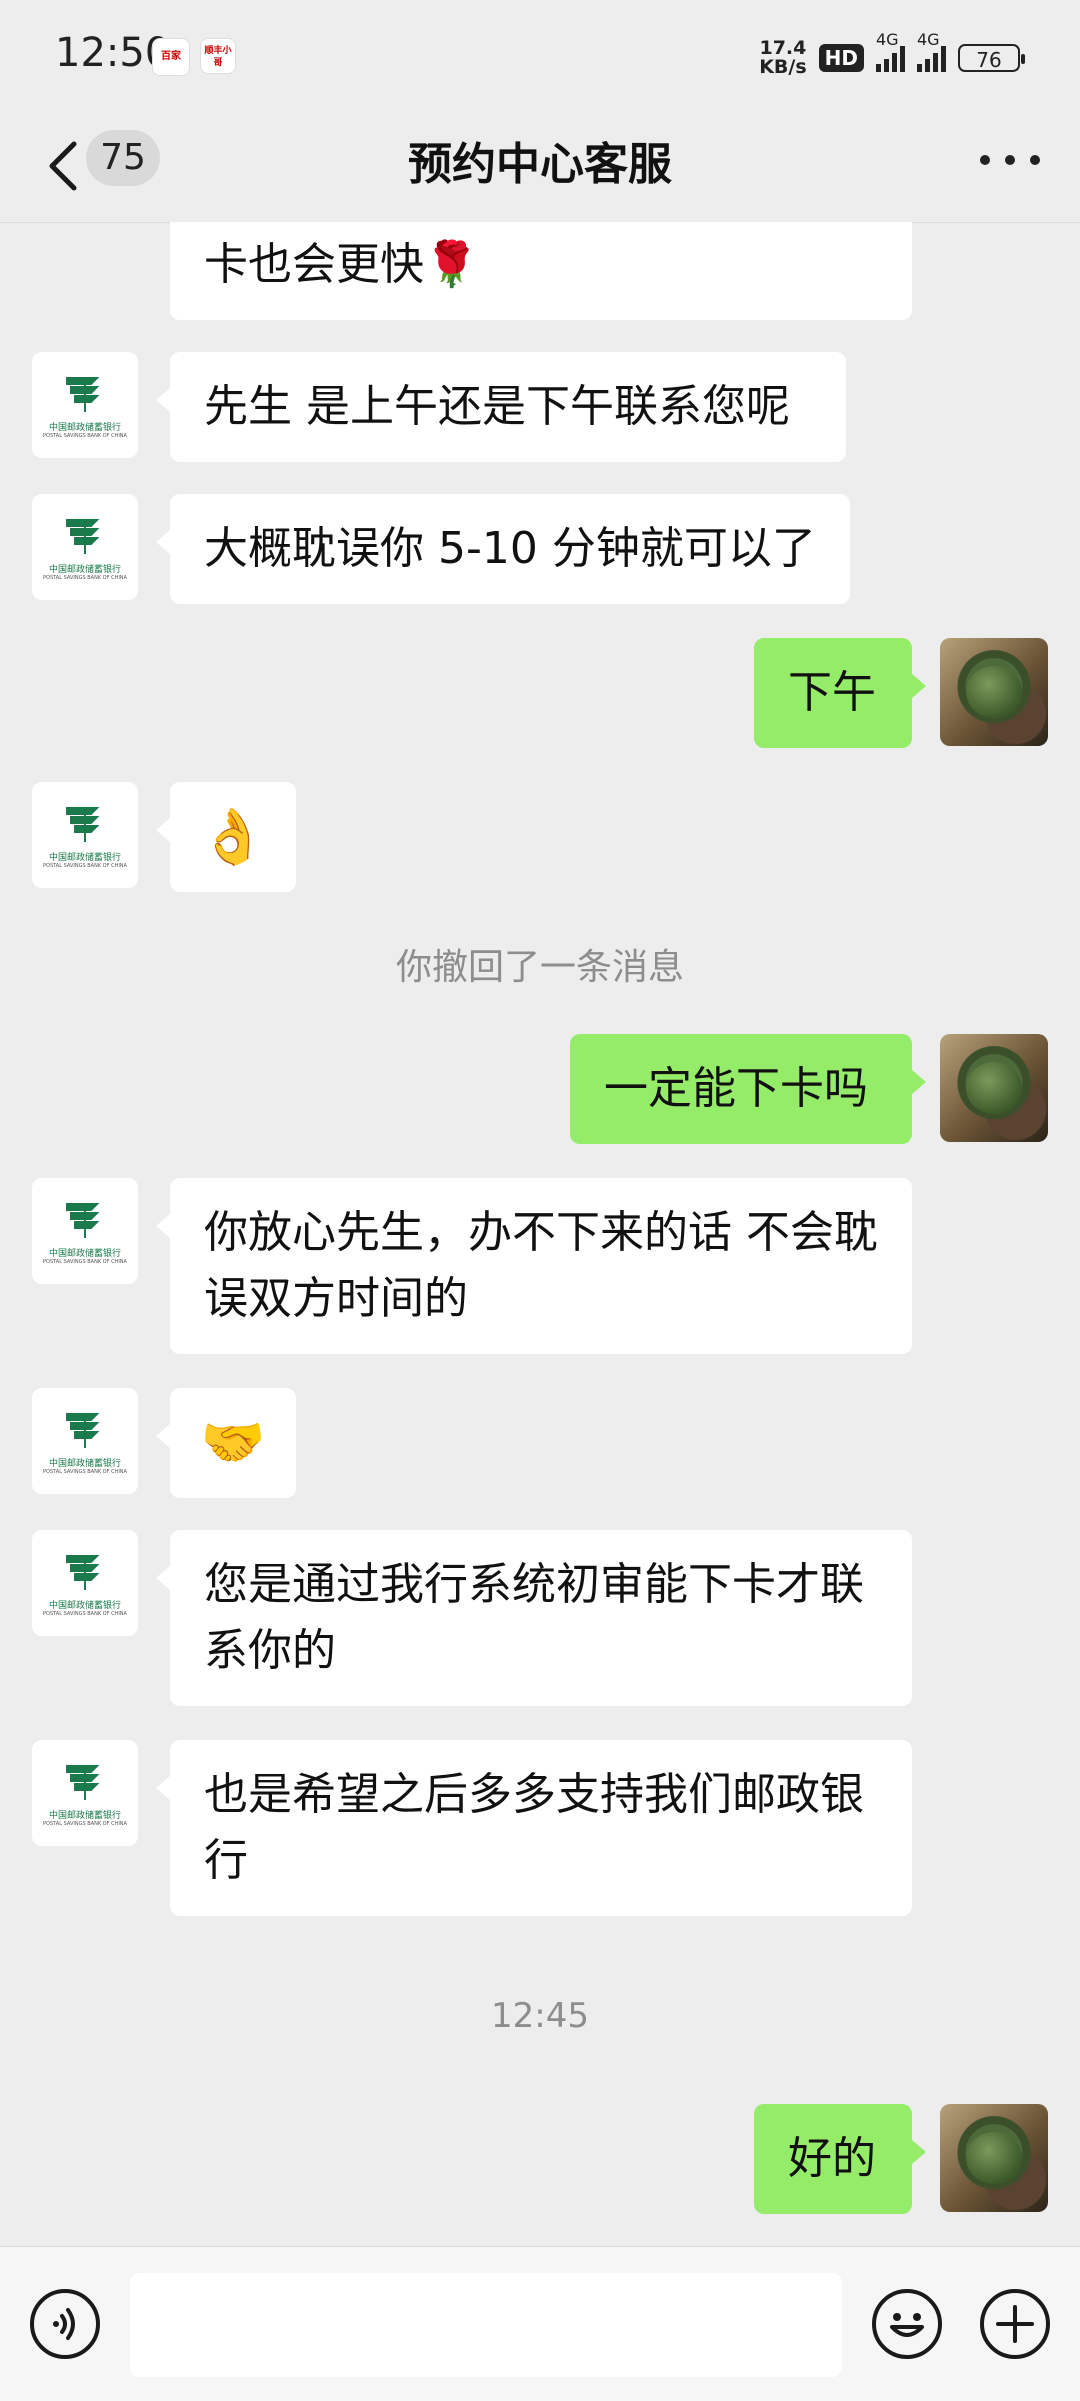  Describe the element at coordinates (171, 57) in the screenshot. I see `notification-app-icon: 百家` at that location.